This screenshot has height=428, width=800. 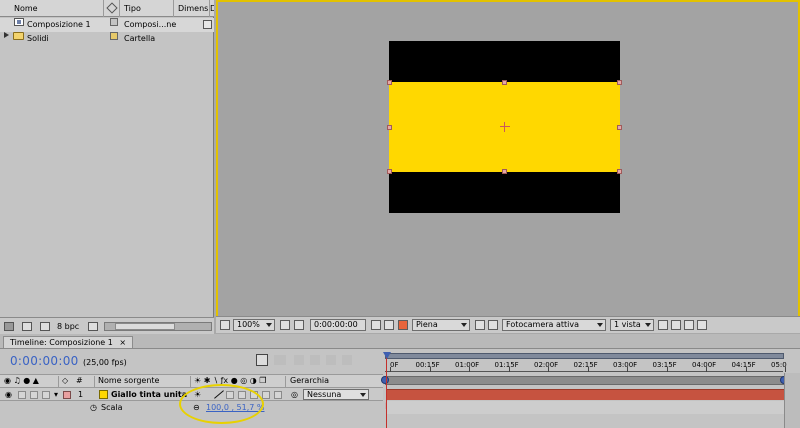 I want to click on ruler-tick-label: 04:00F, so click(x=704, y=365).